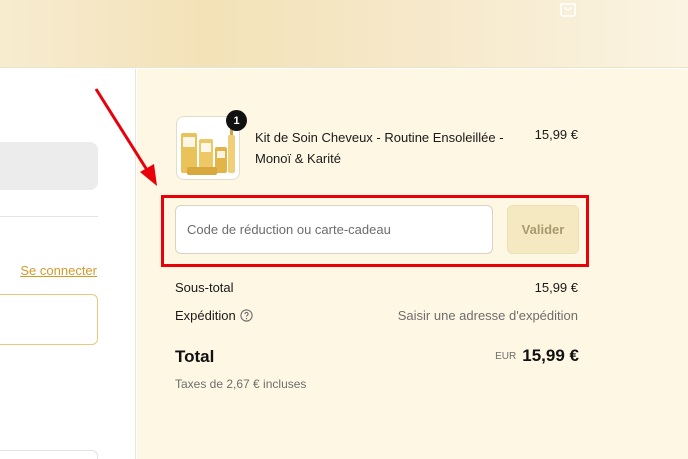  I want to click on divider, so click(49, 216).